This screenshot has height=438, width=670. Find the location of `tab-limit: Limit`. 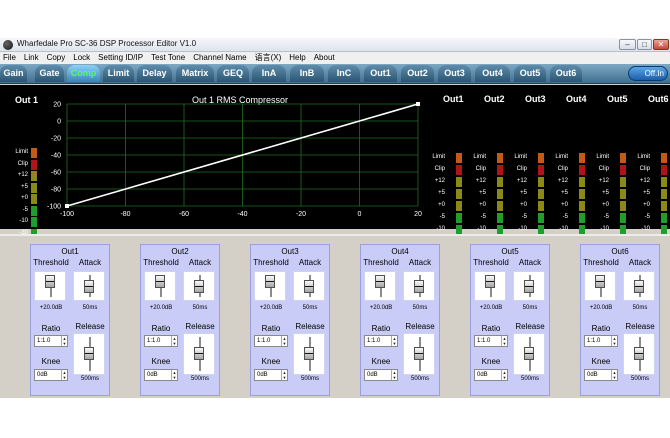

tab-limit: Limit is located at coordinates (118, 73).